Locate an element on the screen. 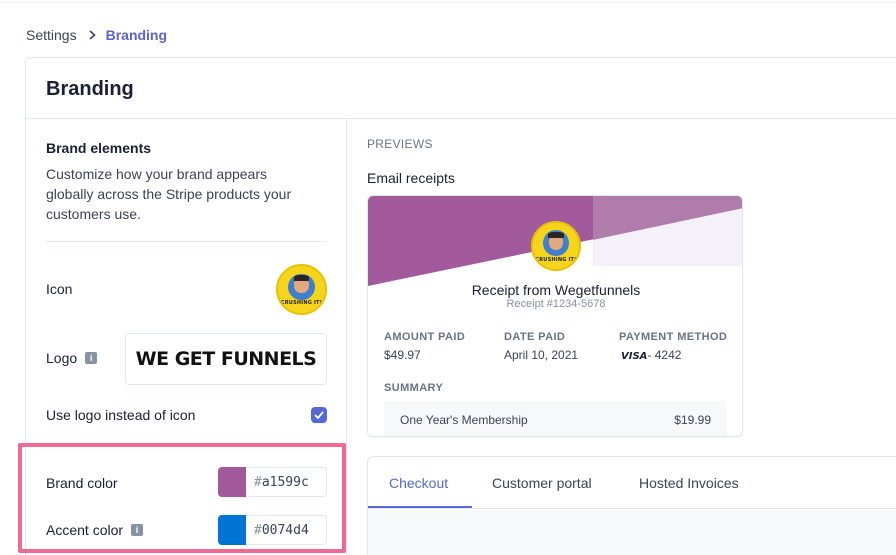 This screenshot has height=555, width=896. visa-icon: VISA is located at coordinates (634, 356).